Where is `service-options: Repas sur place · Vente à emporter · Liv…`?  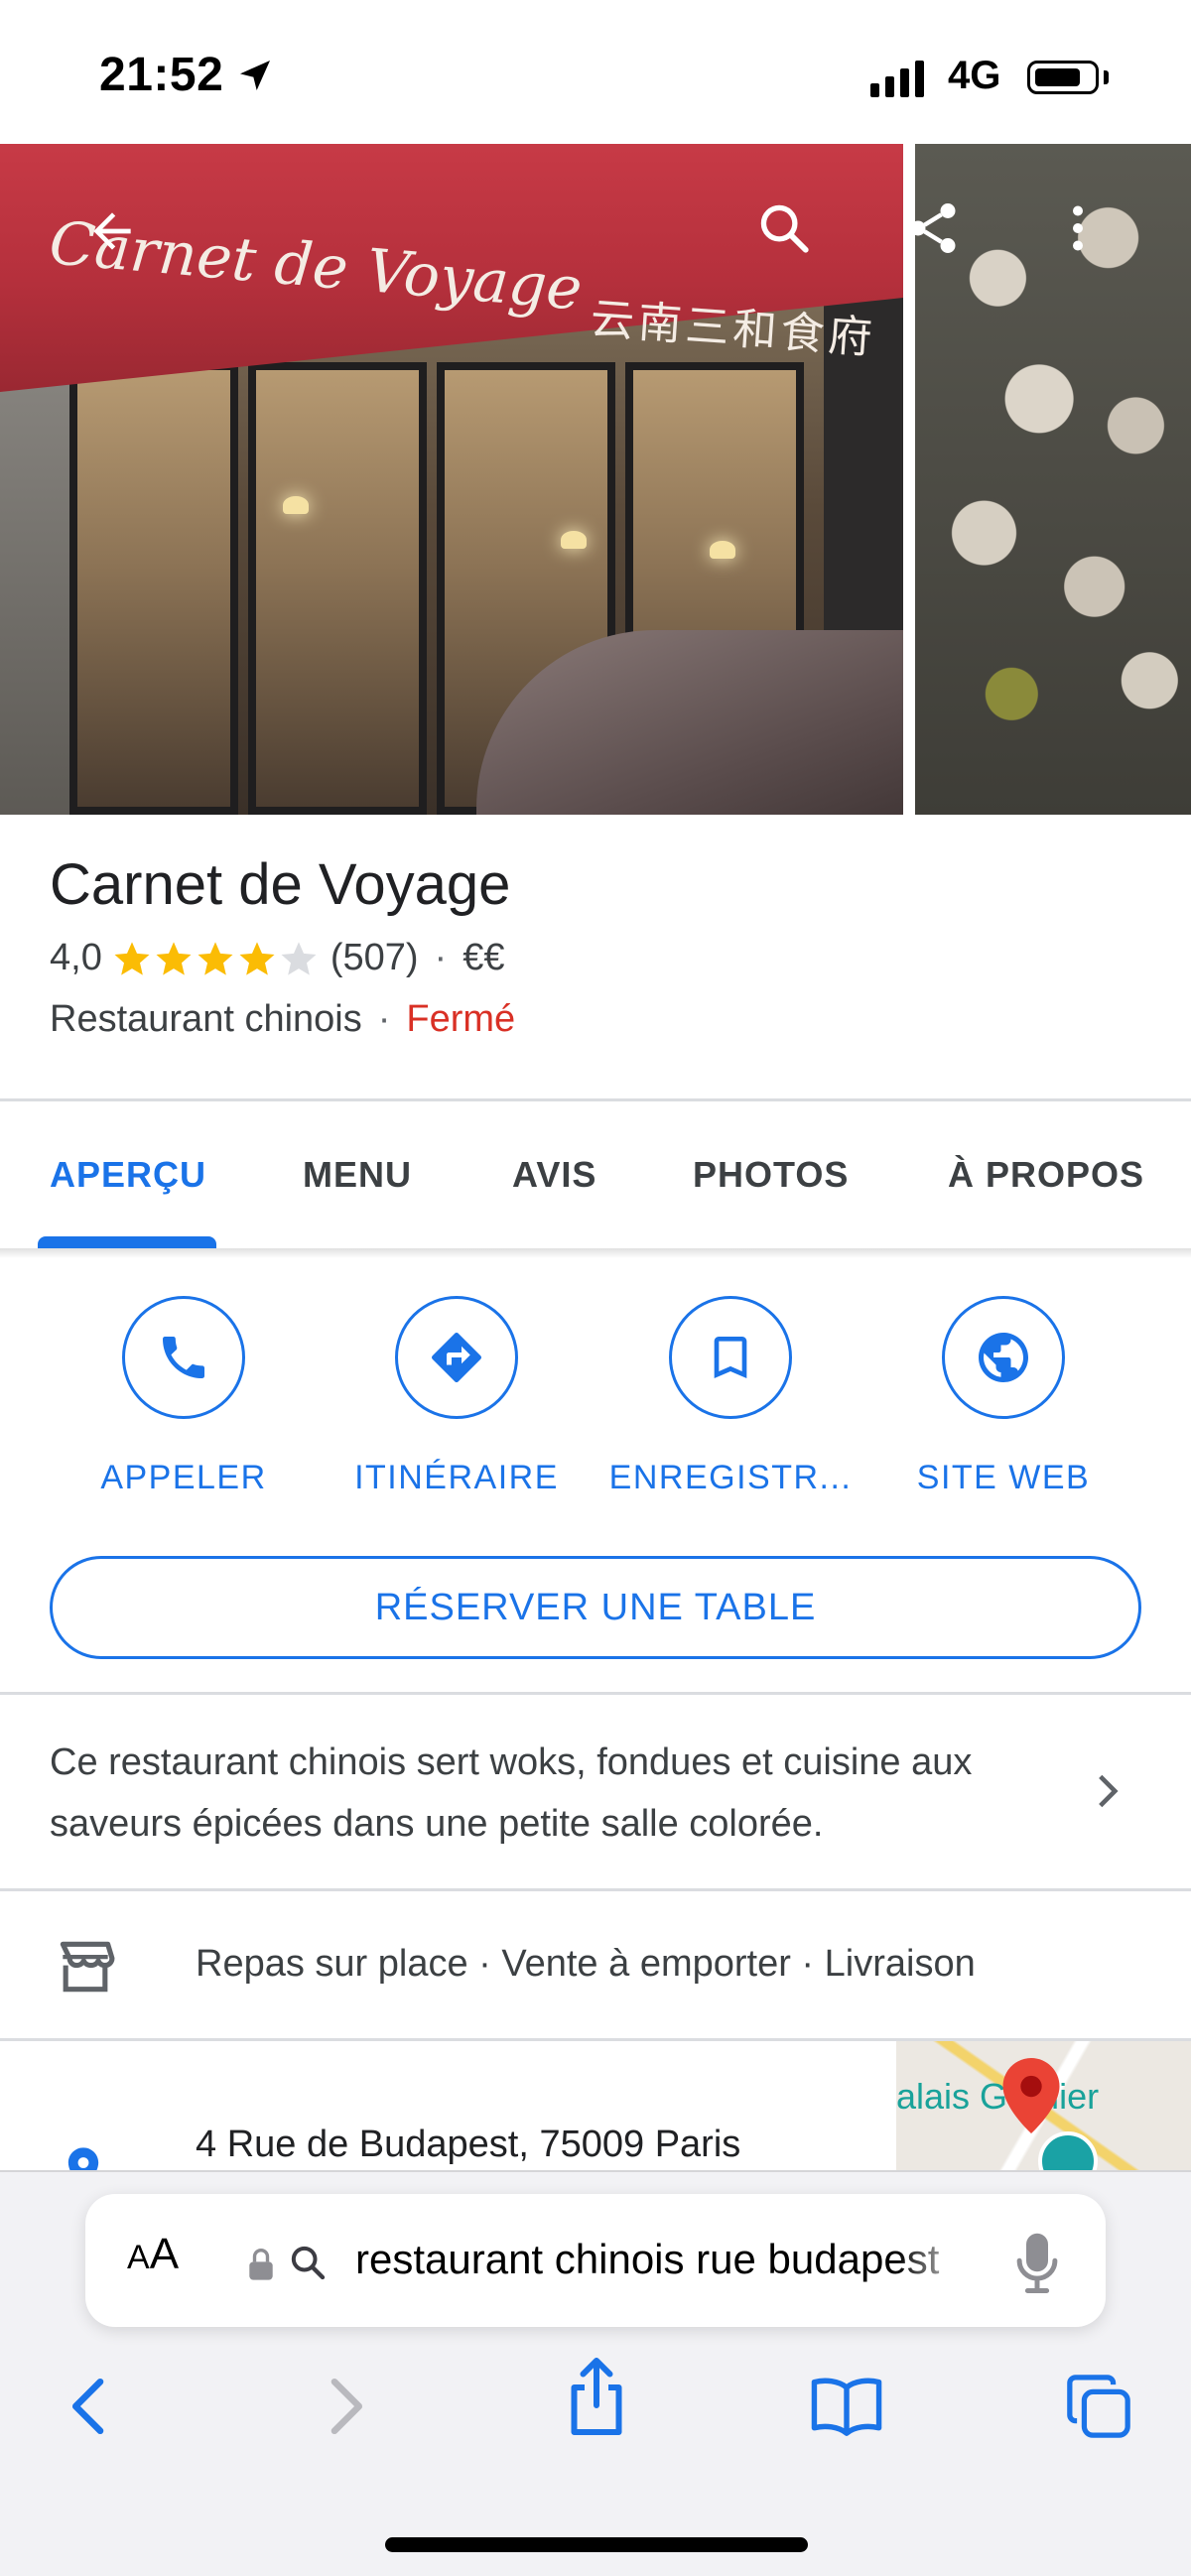 service-options: Repas sur place · Vente à emporter · Liv… is located at coordinates (586, 1964).